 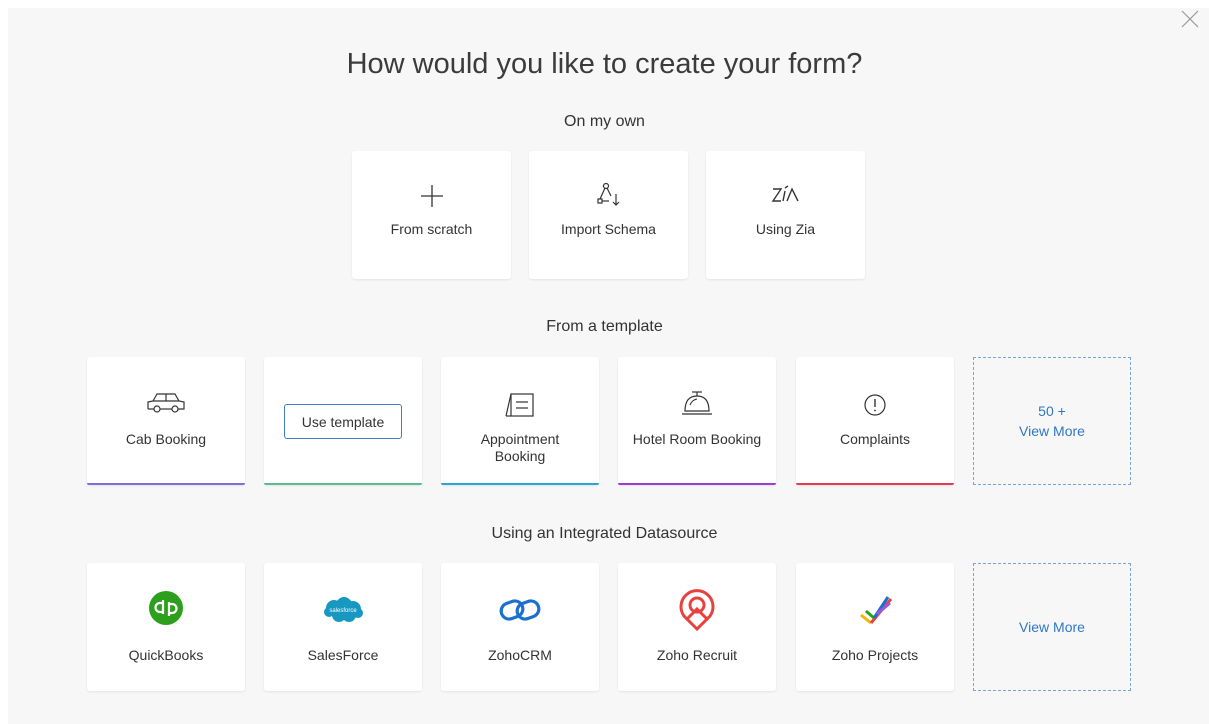 I want to click on datasource-card-zohocrm: ZohoCRM, so click(x=520, y=627).